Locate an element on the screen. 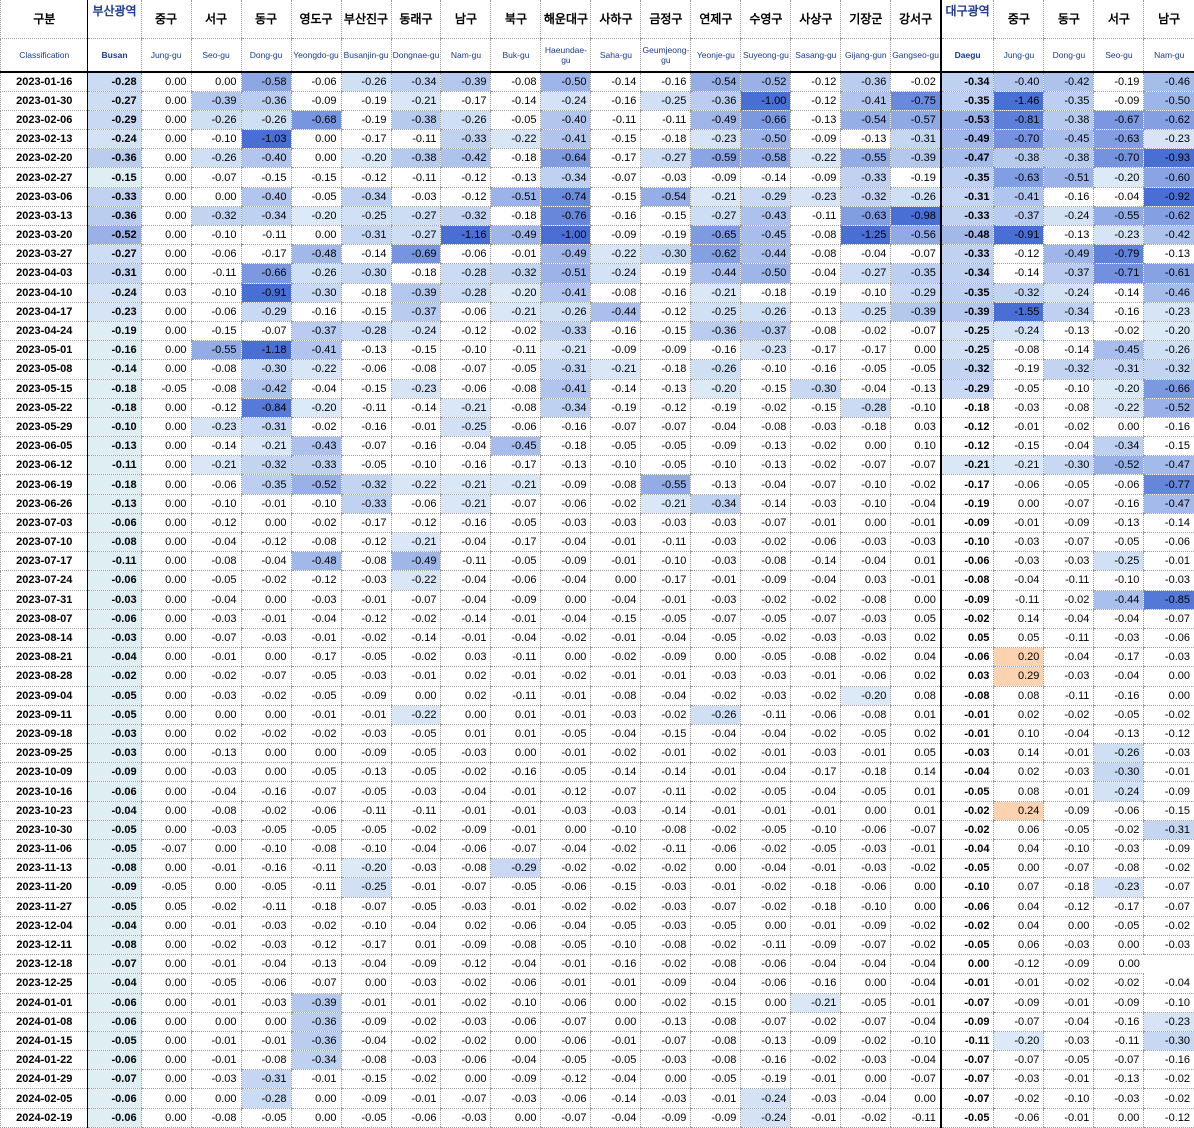  value-cell: -0.28 is located at coordinates (466, 292).